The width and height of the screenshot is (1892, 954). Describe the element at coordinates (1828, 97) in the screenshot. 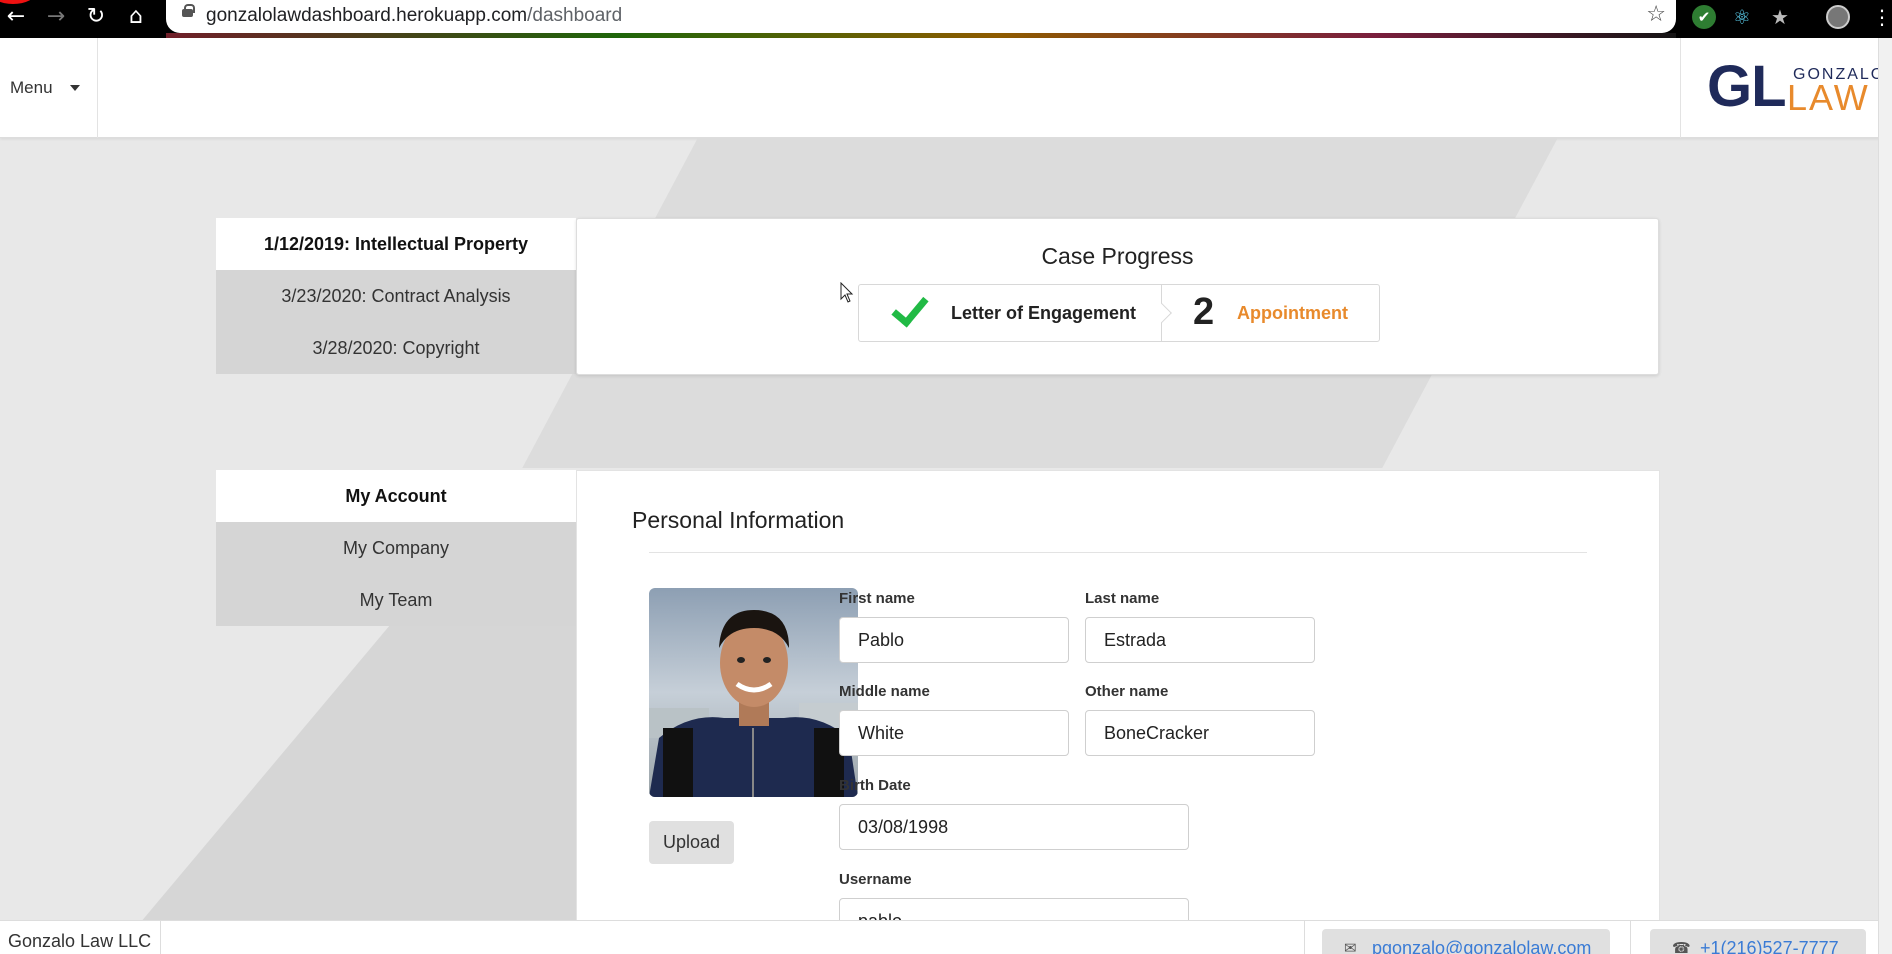

I see `logo-law-text: LAW` at that location.